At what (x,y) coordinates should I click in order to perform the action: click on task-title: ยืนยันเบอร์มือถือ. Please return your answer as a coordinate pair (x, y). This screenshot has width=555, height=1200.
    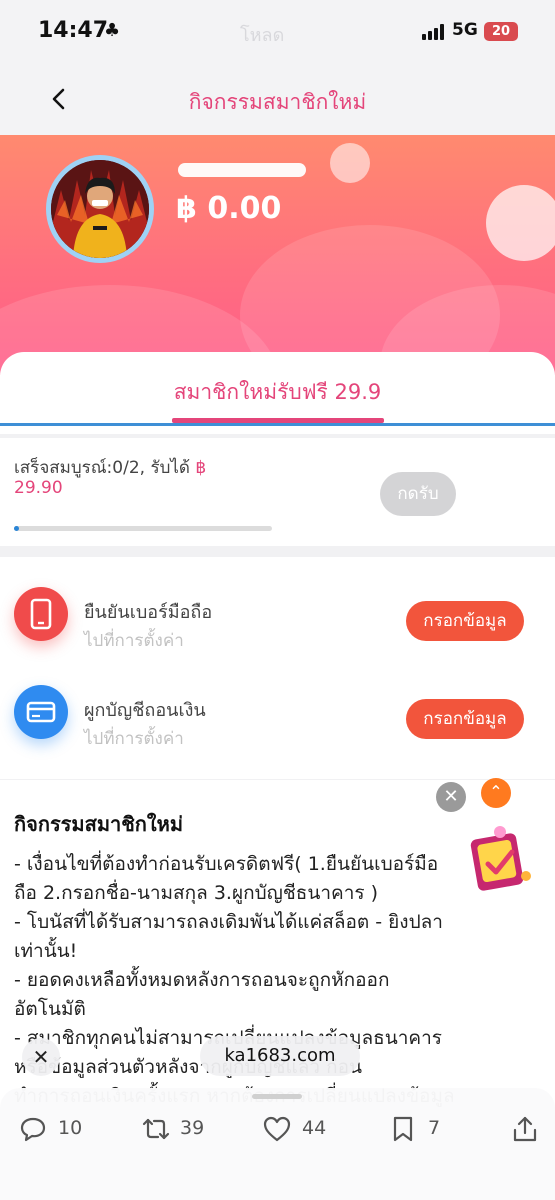
    Looking at the image, I should click on (148, 612).